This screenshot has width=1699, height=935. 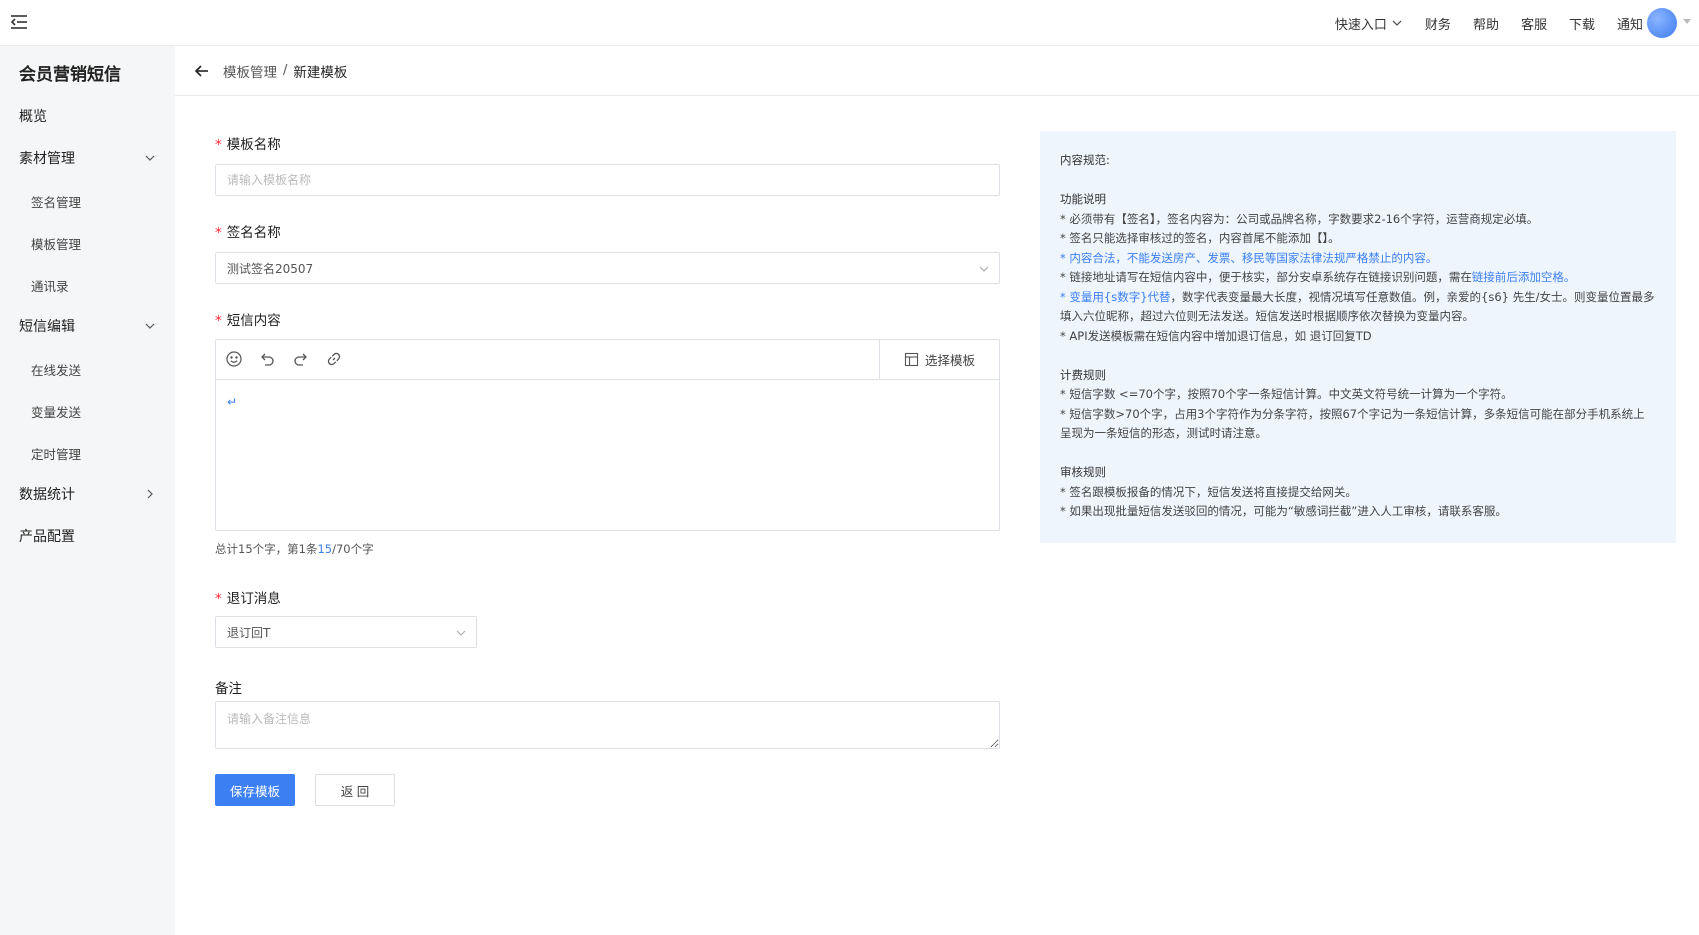 What do you see at coordinates (1249, 257) in the screenshot?
I see `rule-line: * 内容合法，不能发送房产、发票、移民等国家法律法规严格禁止的内容。` at bounding box center [1249, 257].